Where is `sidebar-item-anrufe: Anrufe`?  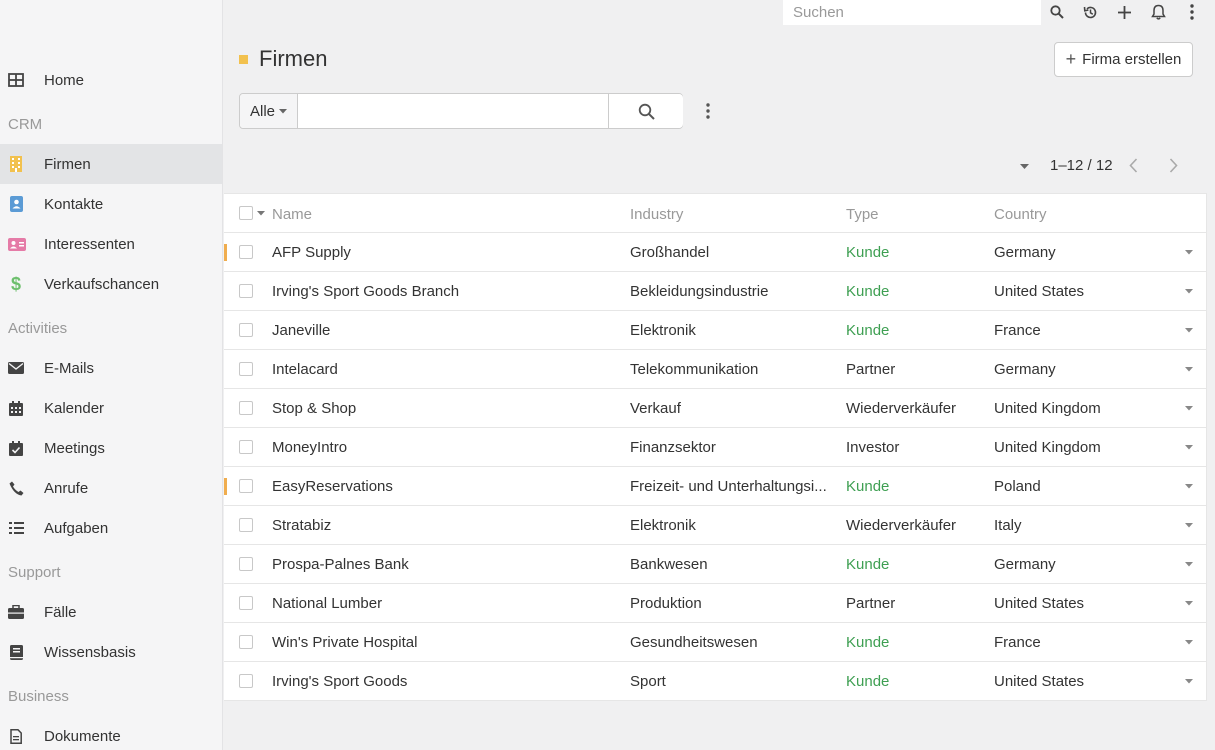
sidebar-item-anrufe: Anrufe is located at coordinates (111, 488).